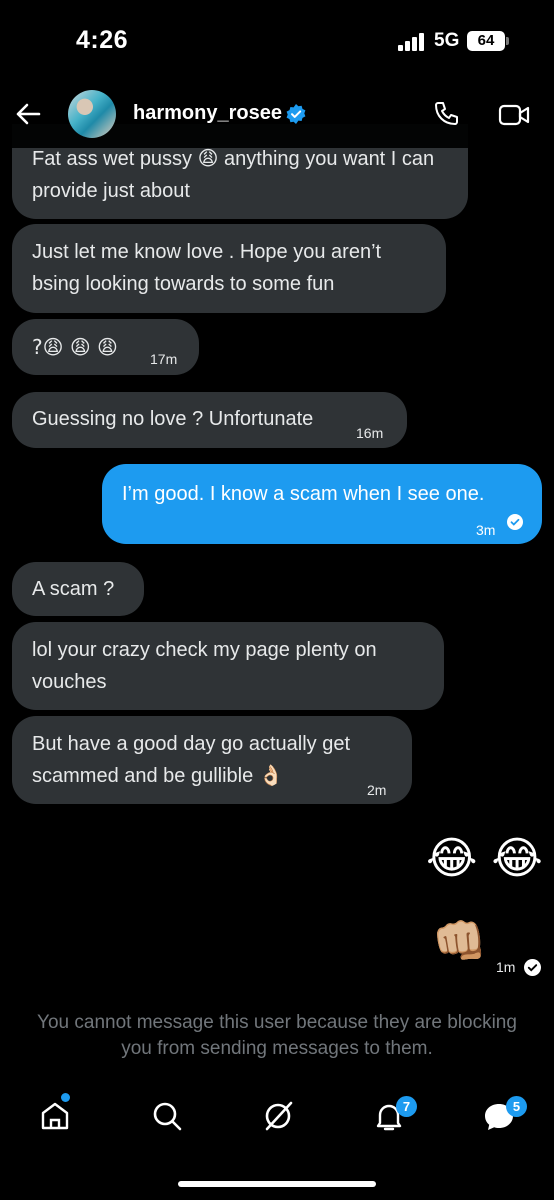 The height and width of the screenshot is (1200, 554). Describe the element at coordinates (277, 40) in the screenshot. I see `status-bar: 4:26 5G 64` at that location.